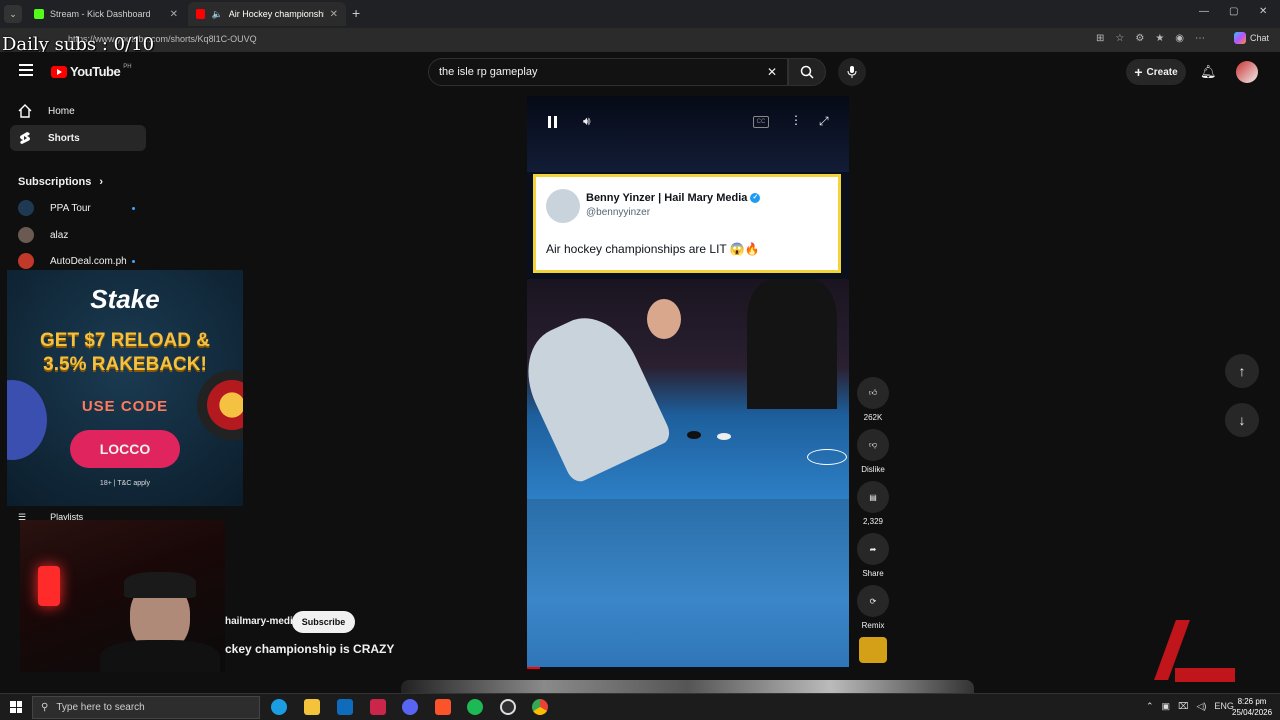  Describe the element at coordinates (1200, 38) in the screenshot. I see `more-icon: ⋯` at that location.